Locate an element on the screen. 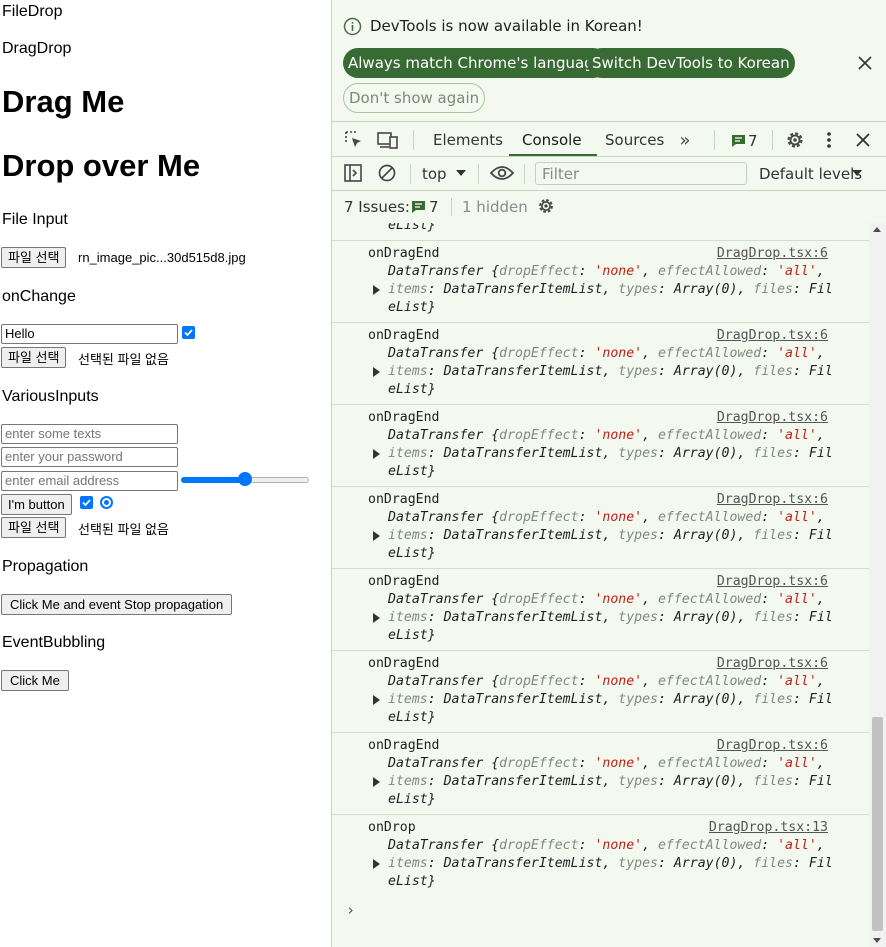  always-match-language-button: Always match Chrome's language is located at coordinates (475, 63).